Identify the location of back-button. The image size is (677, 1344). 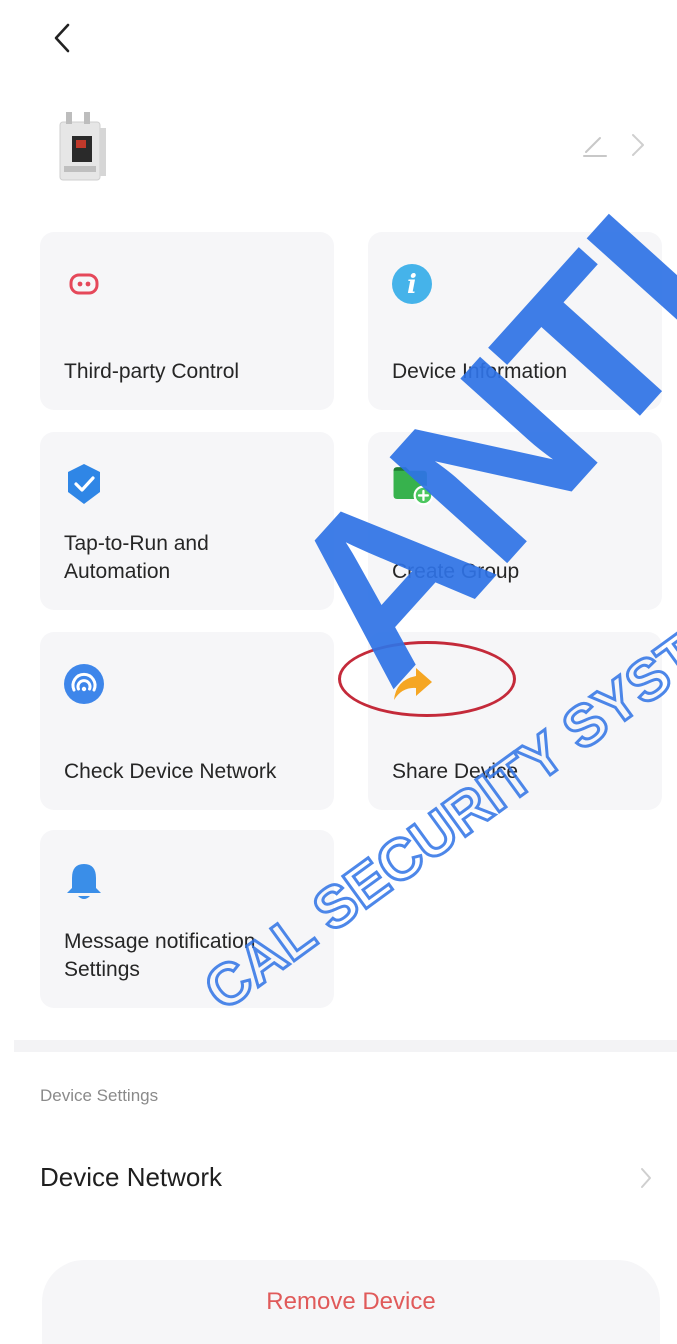
(62, 38).